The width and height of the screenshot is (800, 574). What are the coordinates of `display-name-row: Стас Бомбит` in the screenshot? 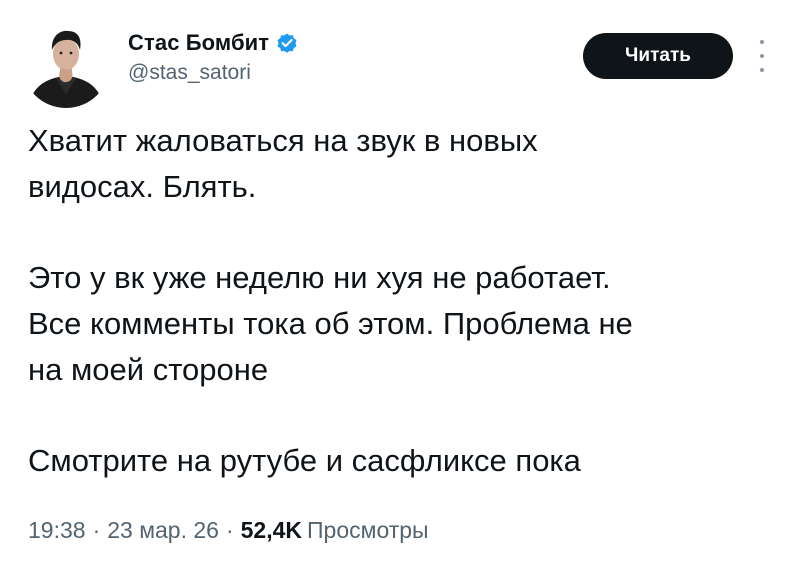 It's located at (213, 43).